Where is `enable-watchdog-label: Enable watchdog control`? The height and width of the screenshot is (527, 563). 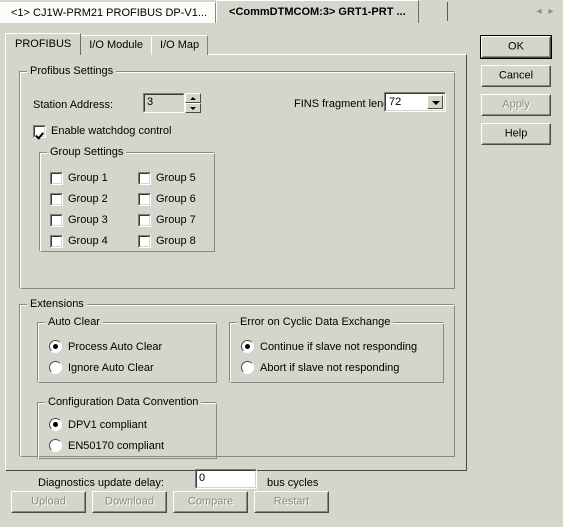 enable-watchdog-label: Enable watchdog control is located at coordinates (111, 131).